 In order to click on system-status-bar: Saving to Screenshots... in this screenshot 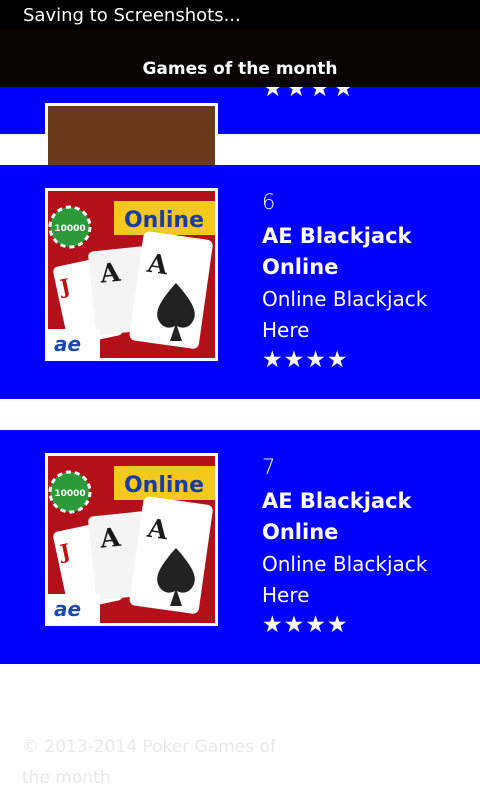, I will do `click(240, 15)`.